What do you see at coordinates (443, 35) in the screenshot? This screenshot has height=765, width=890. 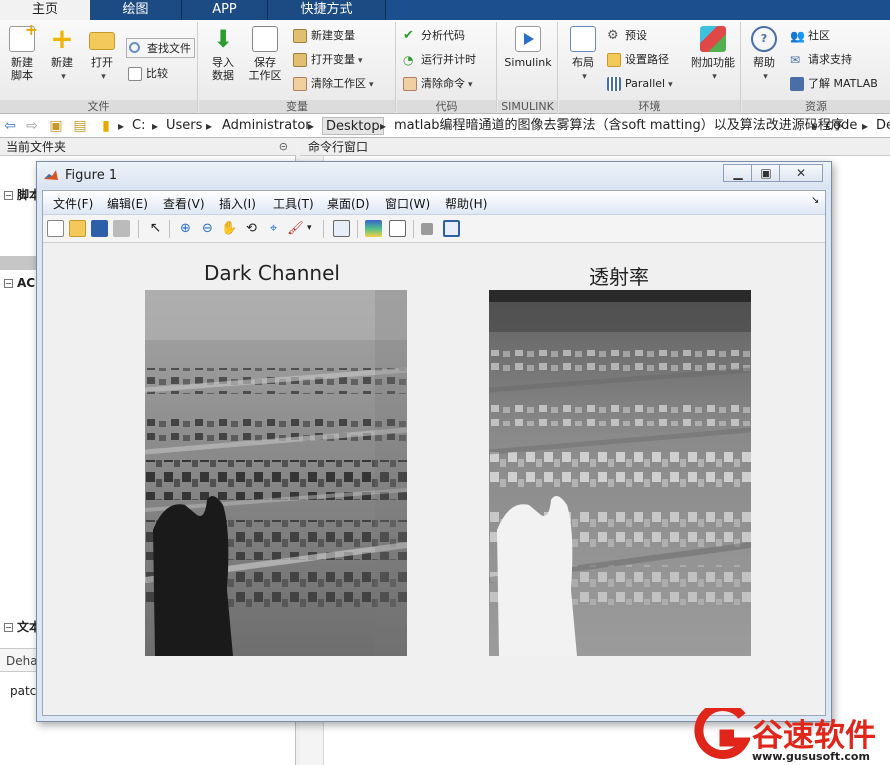 I see `analyze-code-label: 分析代码` at bounding box center [443, 35].